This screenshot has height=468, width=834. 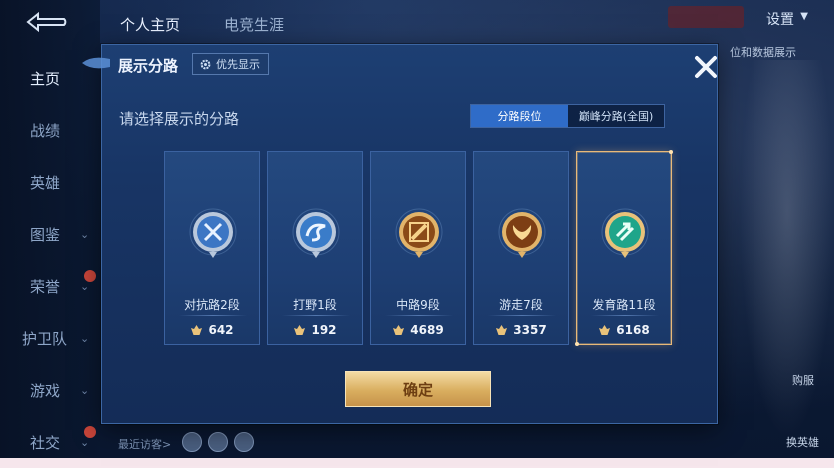 What do you see at coordinates (45, 338) in the screenshot?
I see `sidebar-item-label: 护卫队` at bounding box center [45, 338].